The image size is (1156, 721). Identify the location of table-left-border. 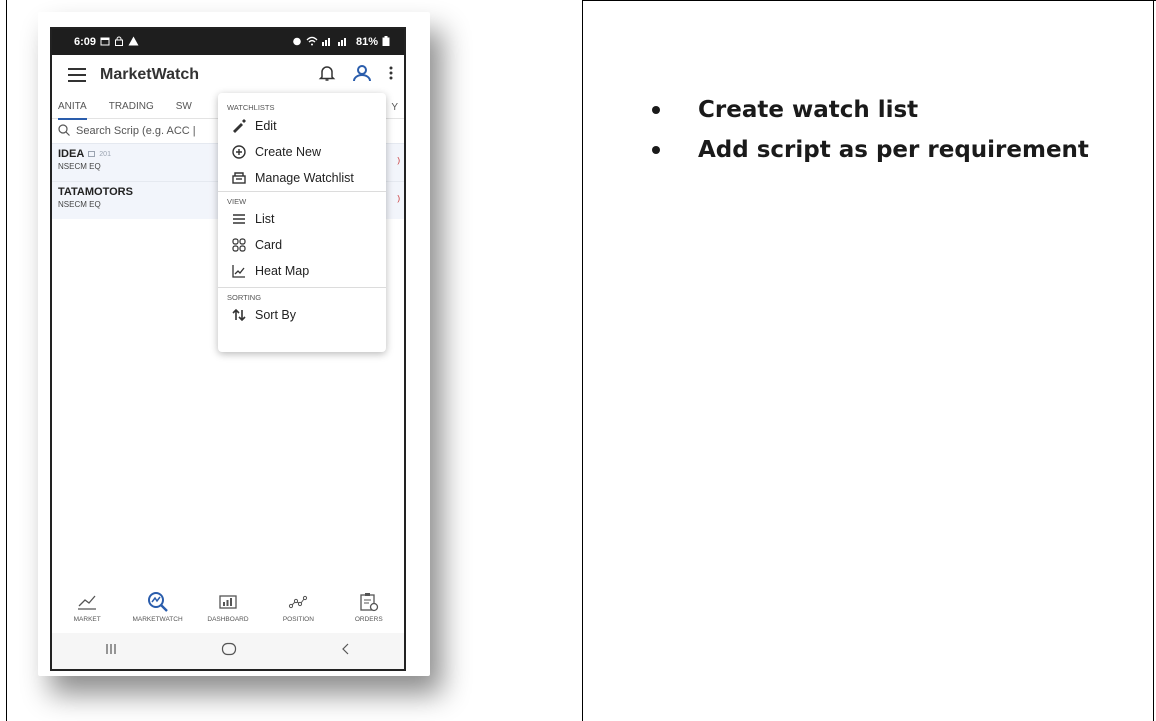
(6, 360).